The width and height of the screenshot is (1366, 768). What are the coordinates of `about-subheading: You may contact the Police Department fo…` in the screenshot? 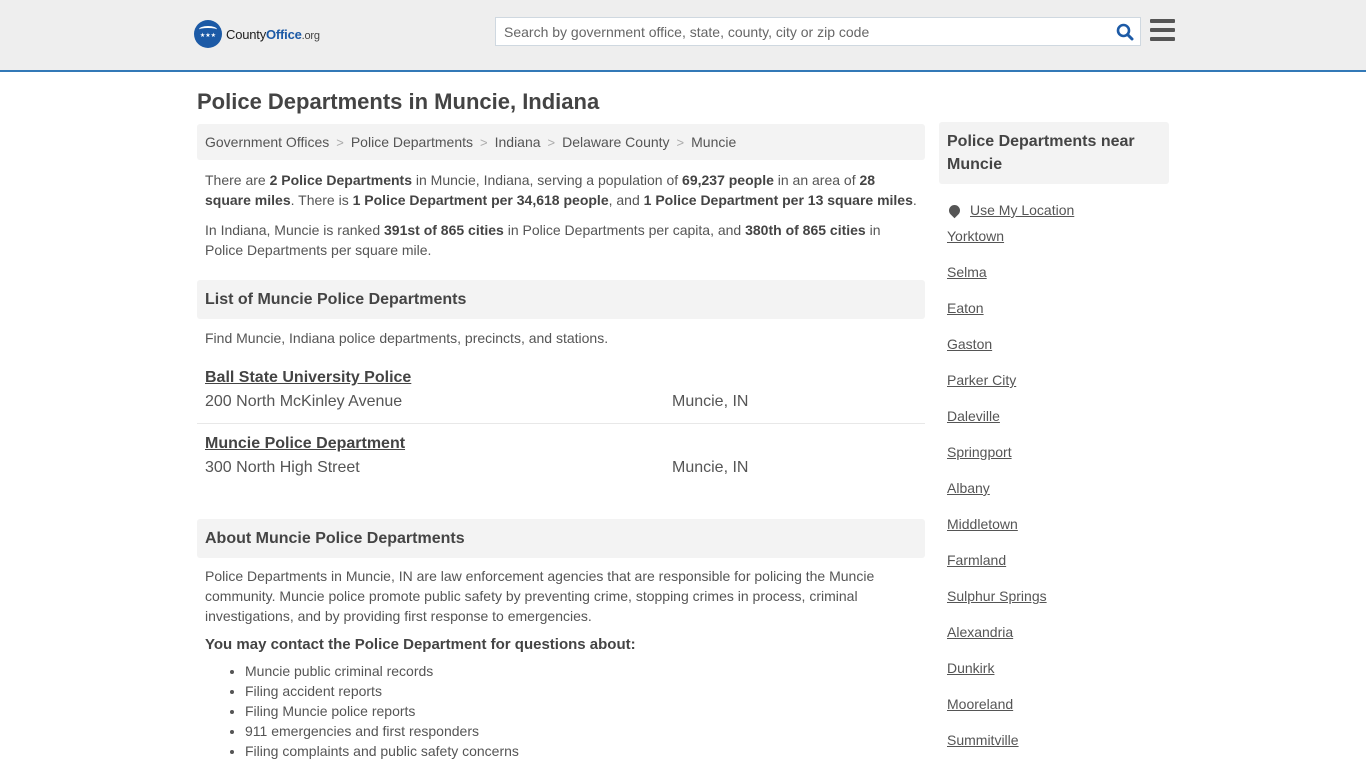 It's located at (420, 644).